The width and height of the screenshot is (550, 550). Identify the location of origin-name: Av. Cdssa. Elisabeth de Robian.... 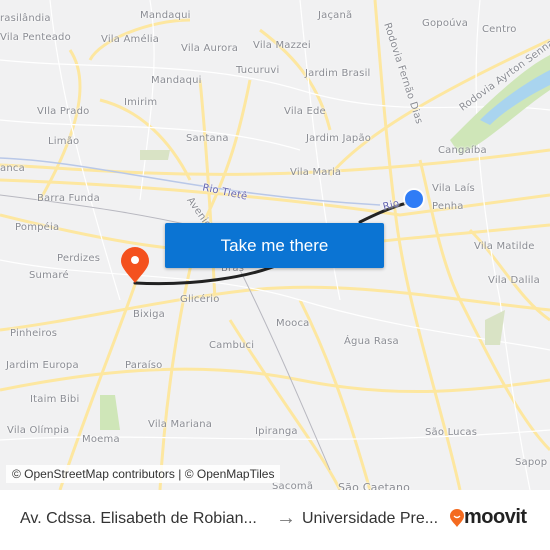
(138, 518).